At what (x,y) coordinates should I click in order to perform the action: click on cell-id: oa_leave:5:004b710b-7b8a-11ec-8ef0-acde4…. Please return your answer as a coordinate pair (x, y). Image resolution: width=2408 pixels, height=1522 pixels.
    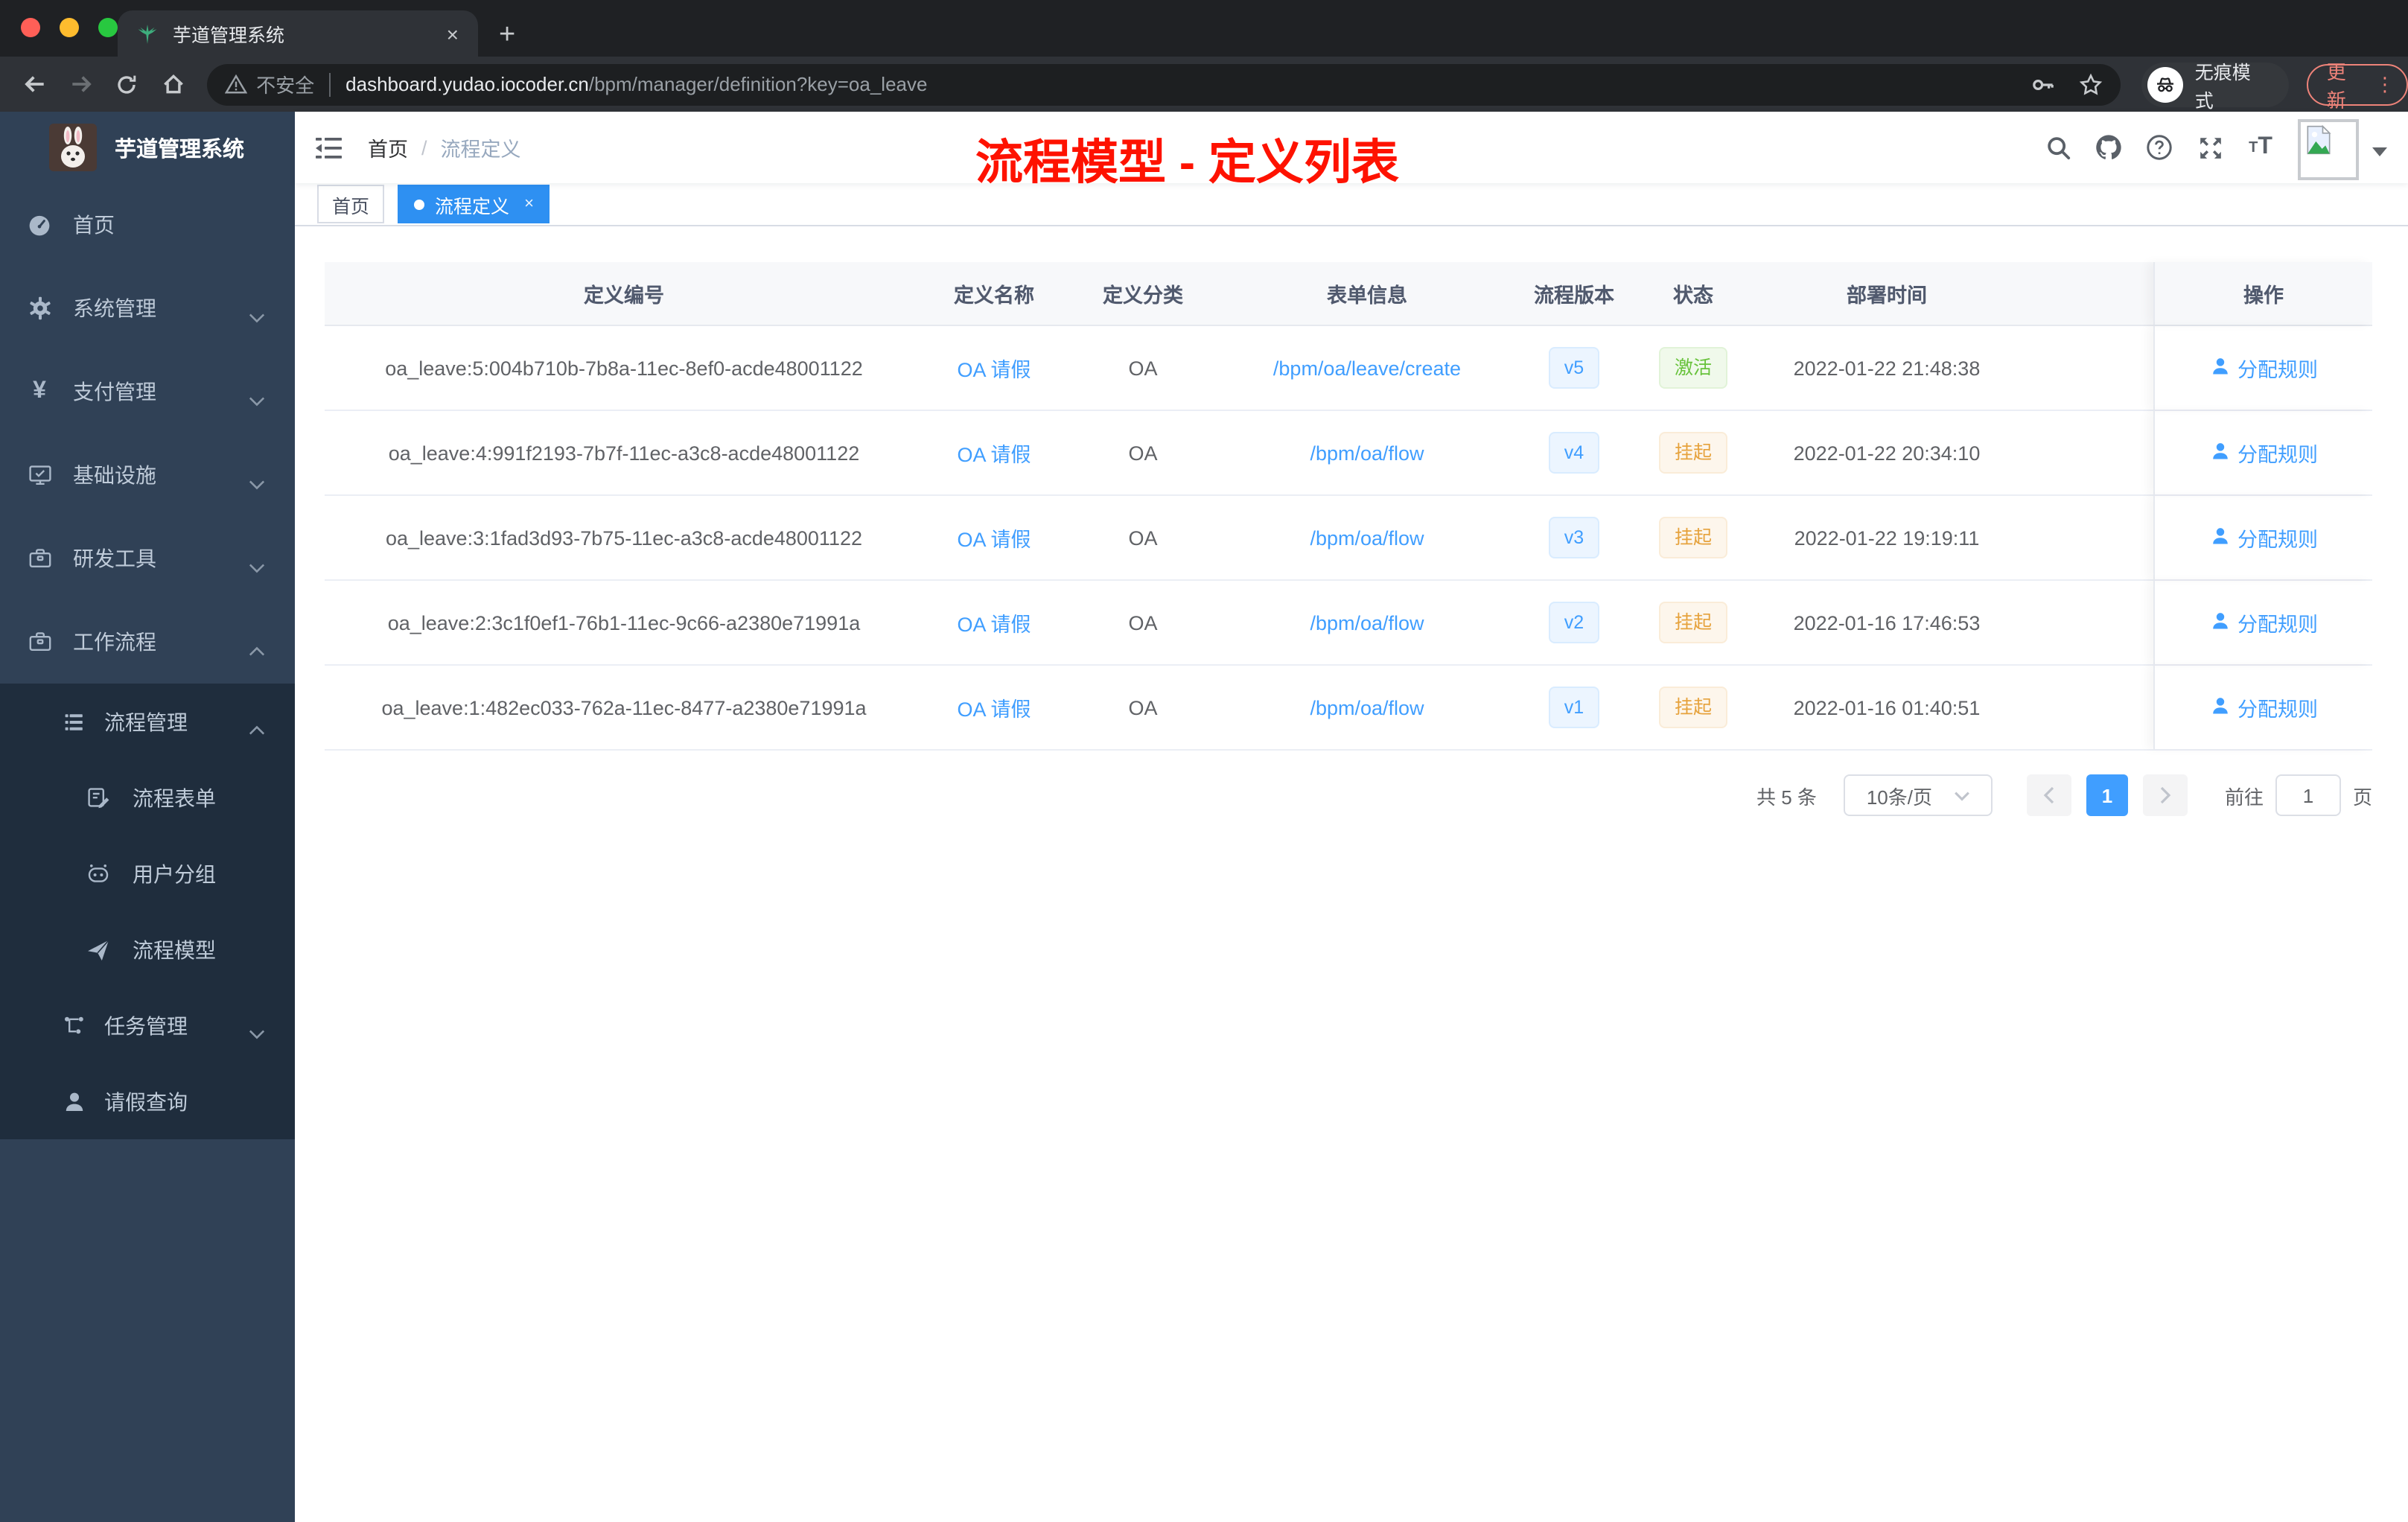
    Looking at the image, I should click on (624, 368).